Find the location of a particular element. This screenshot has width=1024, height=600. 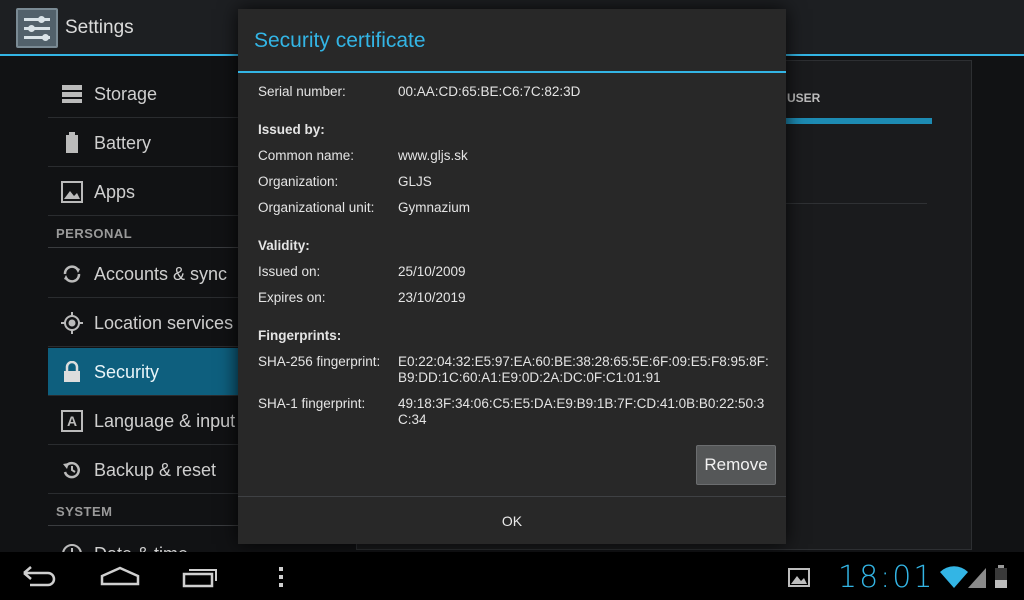

settings-item-label: Backup & reset is located at coordinates (155, 470).